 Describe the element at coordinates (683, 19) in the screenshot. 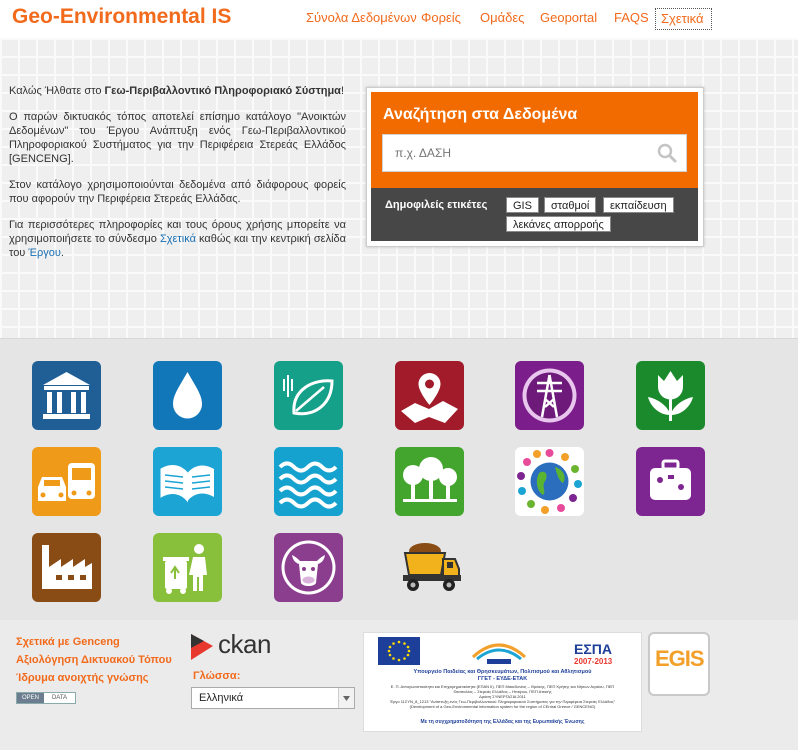

I see `nav-about: Σχετικά` at that location.